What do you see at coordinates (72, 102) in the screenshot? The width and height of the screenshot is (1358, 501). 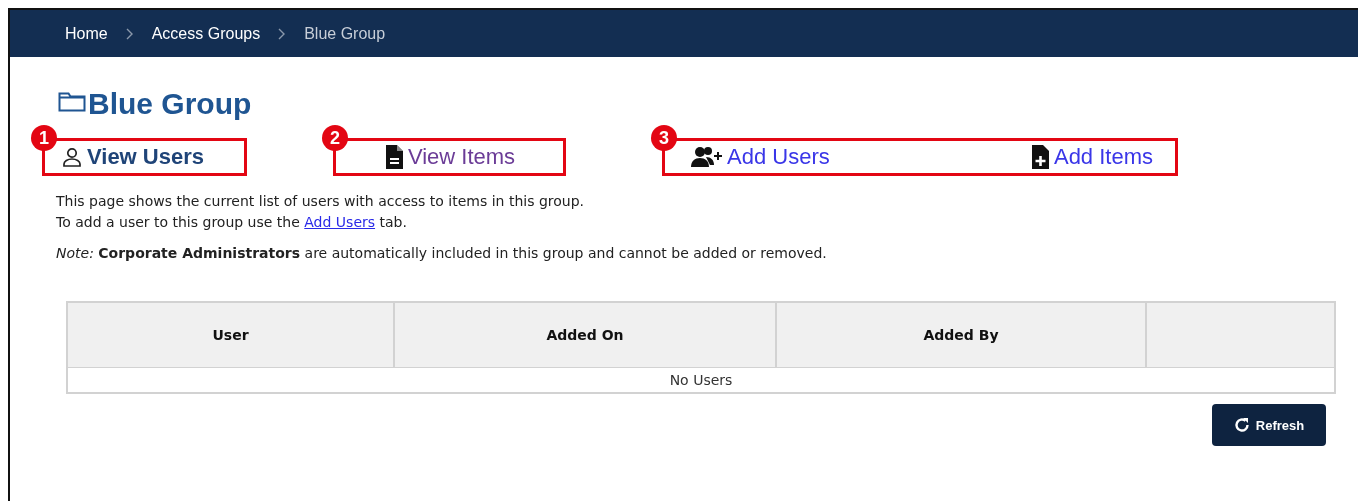 I see `folder-icon` at bounding box center [72, 102].